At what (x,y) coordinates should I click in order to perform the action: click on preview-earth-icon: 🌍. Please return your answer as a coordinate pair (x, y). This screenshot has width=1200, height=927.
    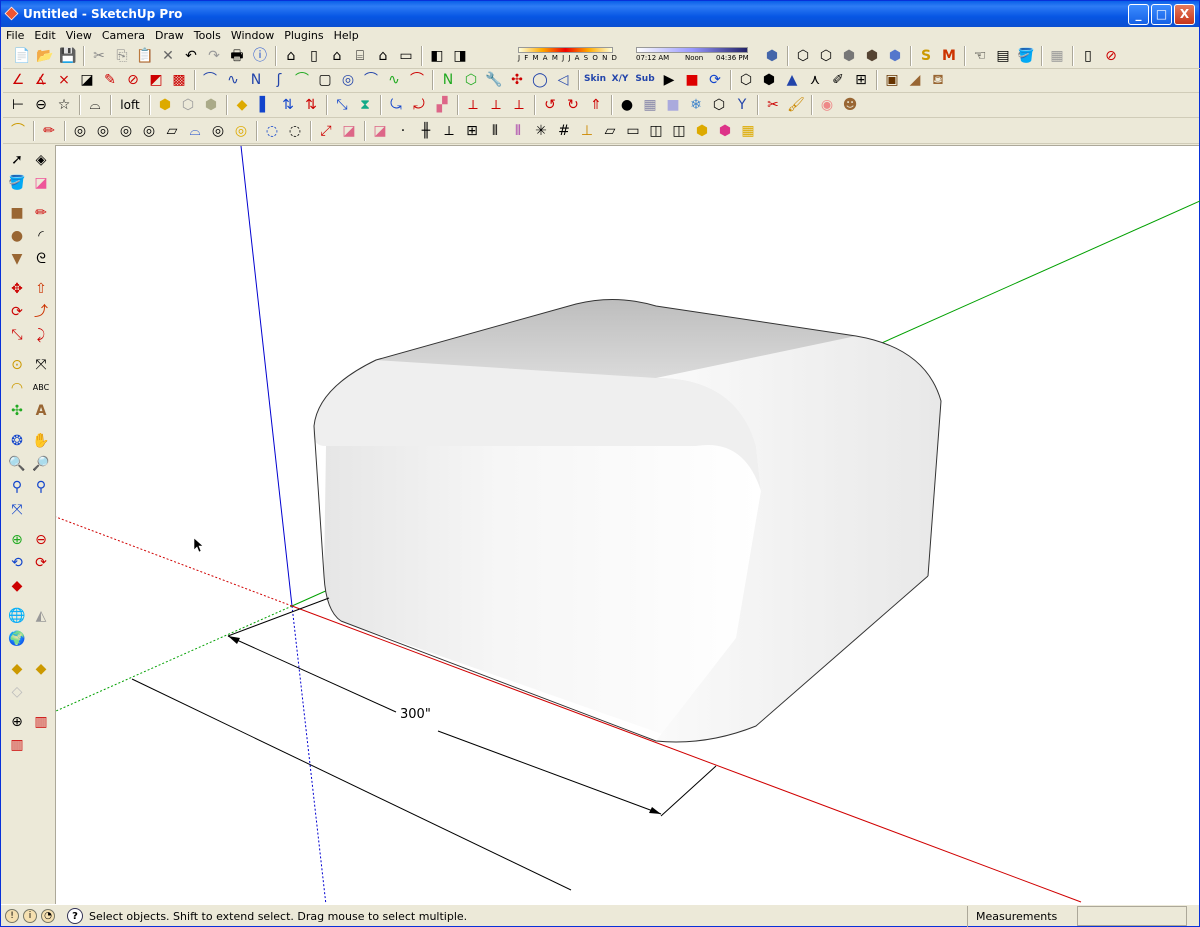
    Looking at the image, I should click on (17, 639).